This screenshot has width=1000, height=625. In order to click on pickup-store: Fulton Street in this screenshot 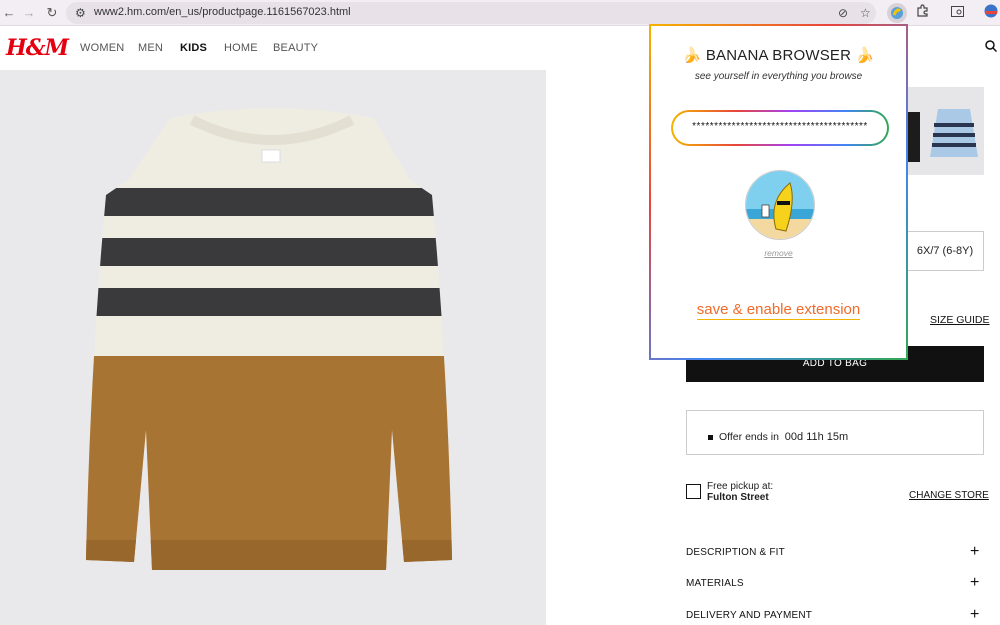, I will do `click(738, 497)`.